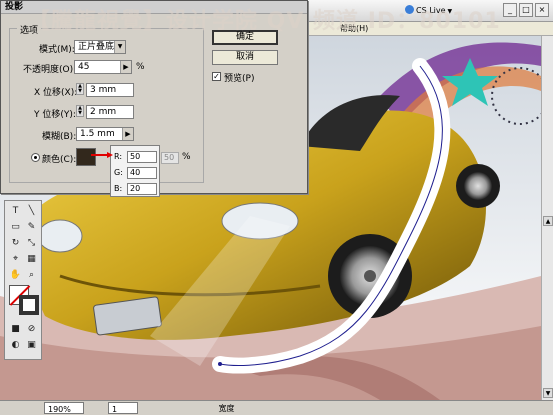  I want to click on draw-mode-icon: ◐, so click(15, 345).